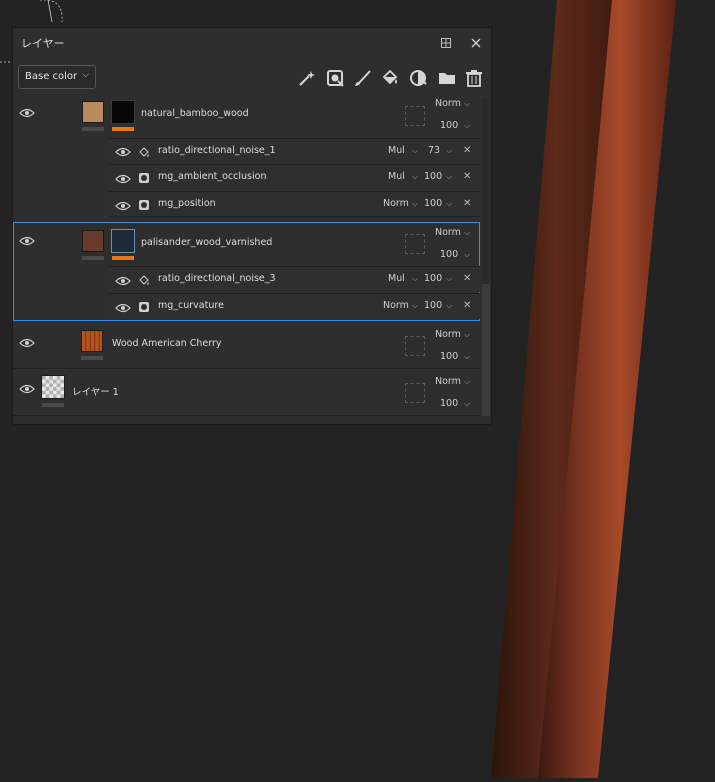 The image size is (715, 782). Describe the element at coordinates (144, 280) in the screenshot. I see `fill-effect-icon` at that location.